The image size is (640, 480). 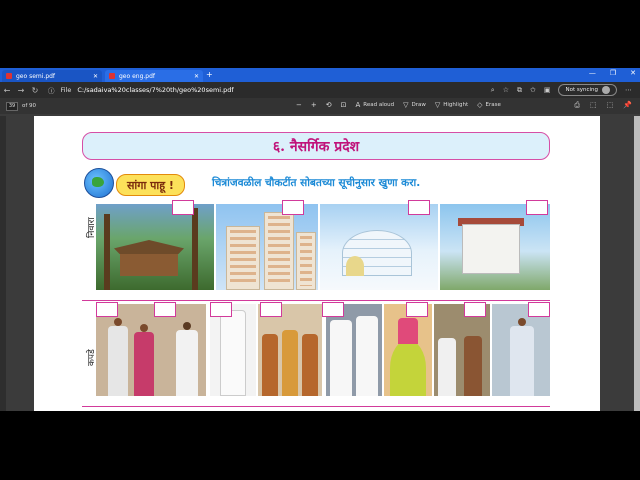 What do you see at coordinates (233, 350) in the screenshot?
I see `dhoti-image` at bounding box center [233, 350].